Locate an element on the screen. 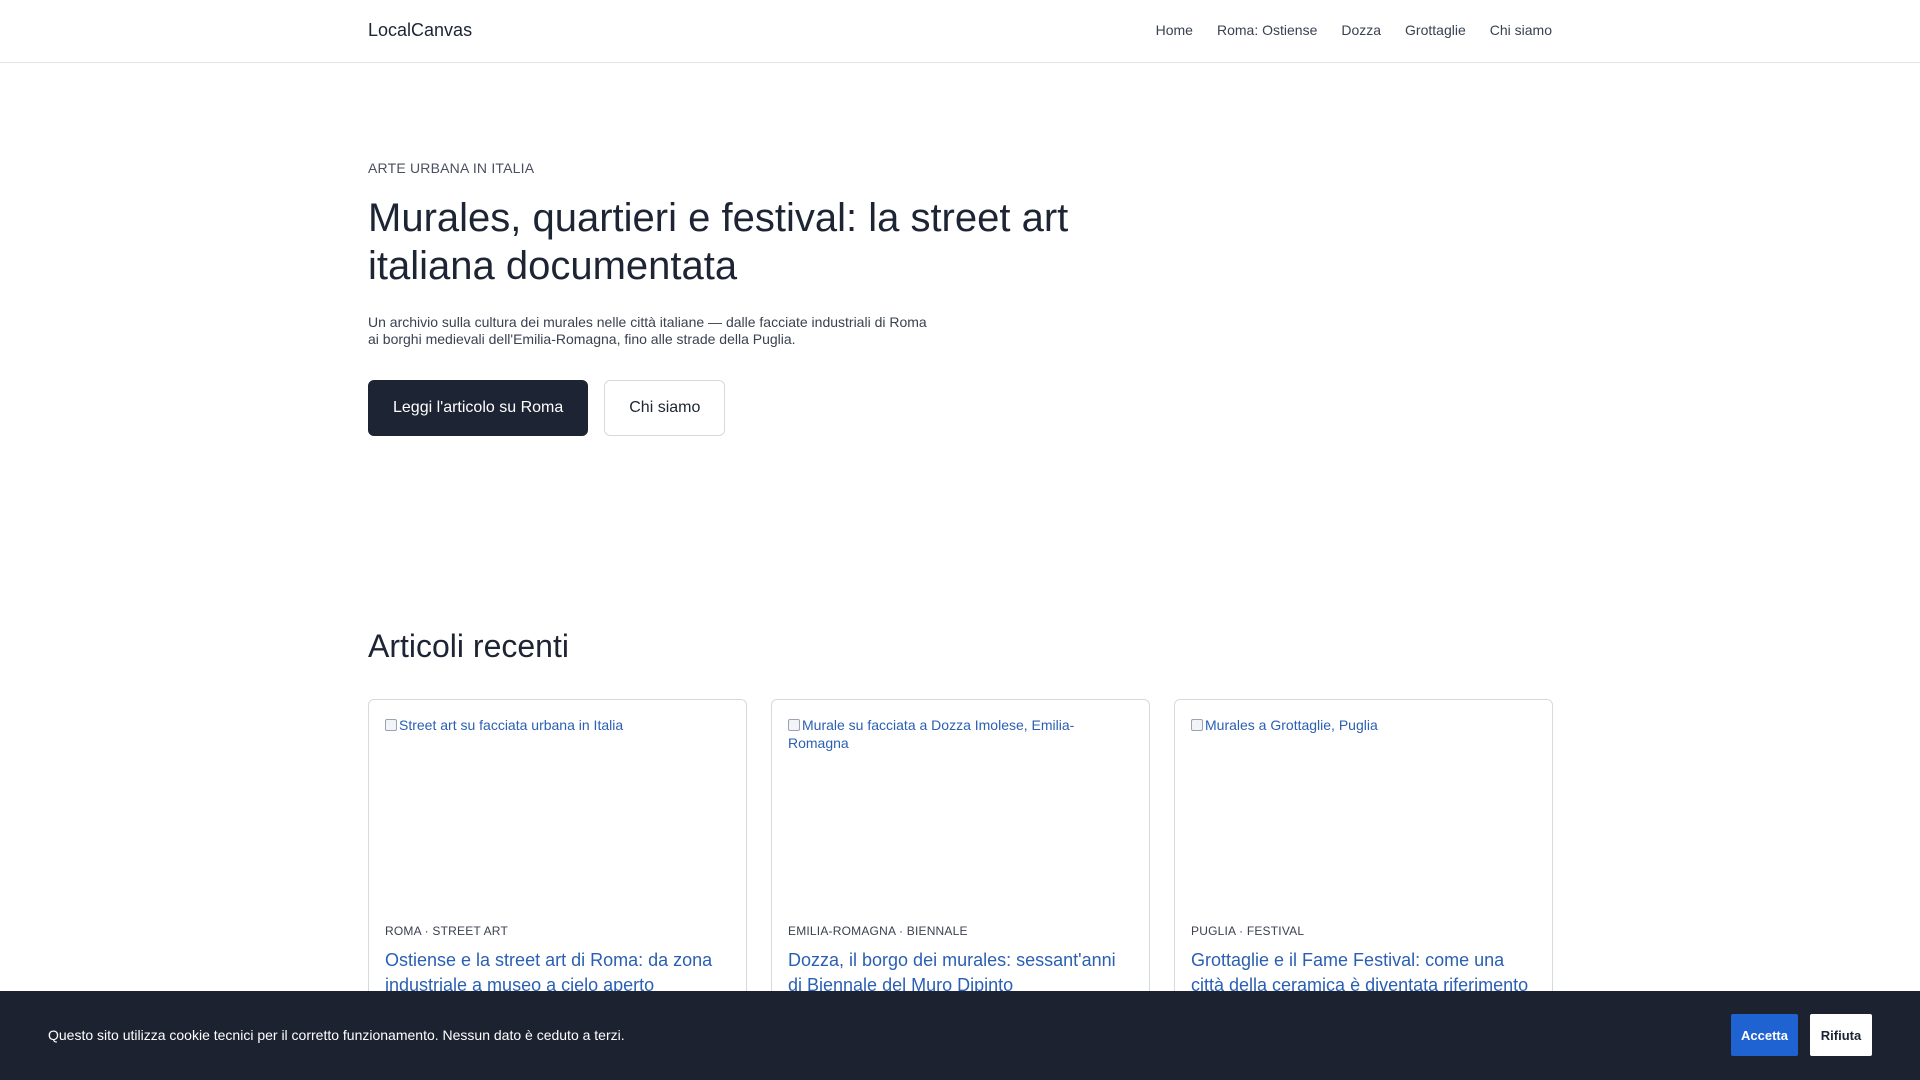 This screenshot has width=1920, height=1080. nav-dozza: Dozza is located at coordinates (1361, 30).